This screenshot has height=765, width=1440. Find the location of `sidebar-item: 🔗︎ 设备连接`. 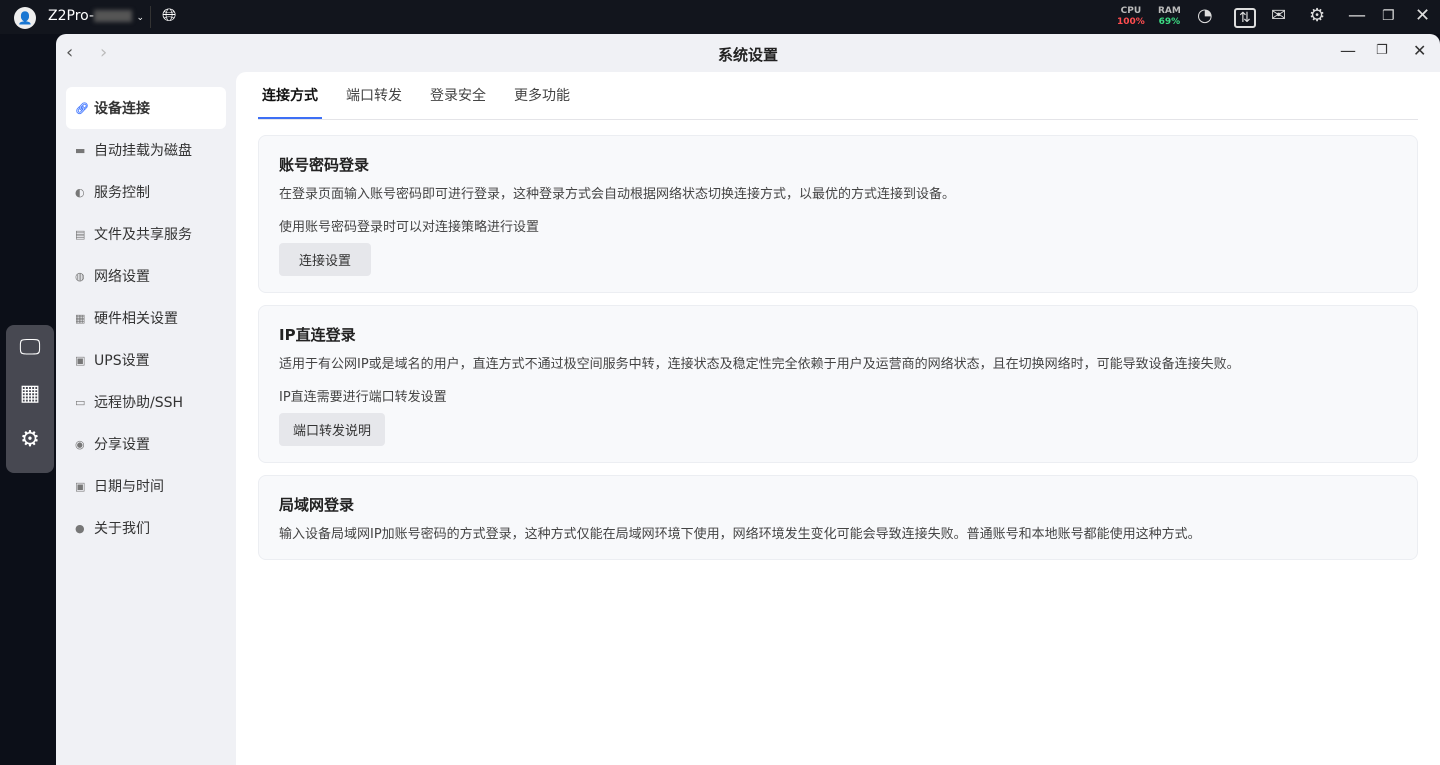

sidebar-item: 🔗︎ 设备连接 is located at coordinates (146, 108).